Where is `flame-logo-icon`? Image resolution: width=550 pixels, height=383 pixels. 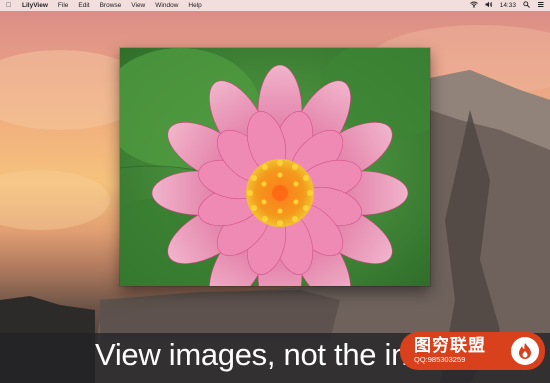 flame-logo-icon is located at coordinates (525, 351).